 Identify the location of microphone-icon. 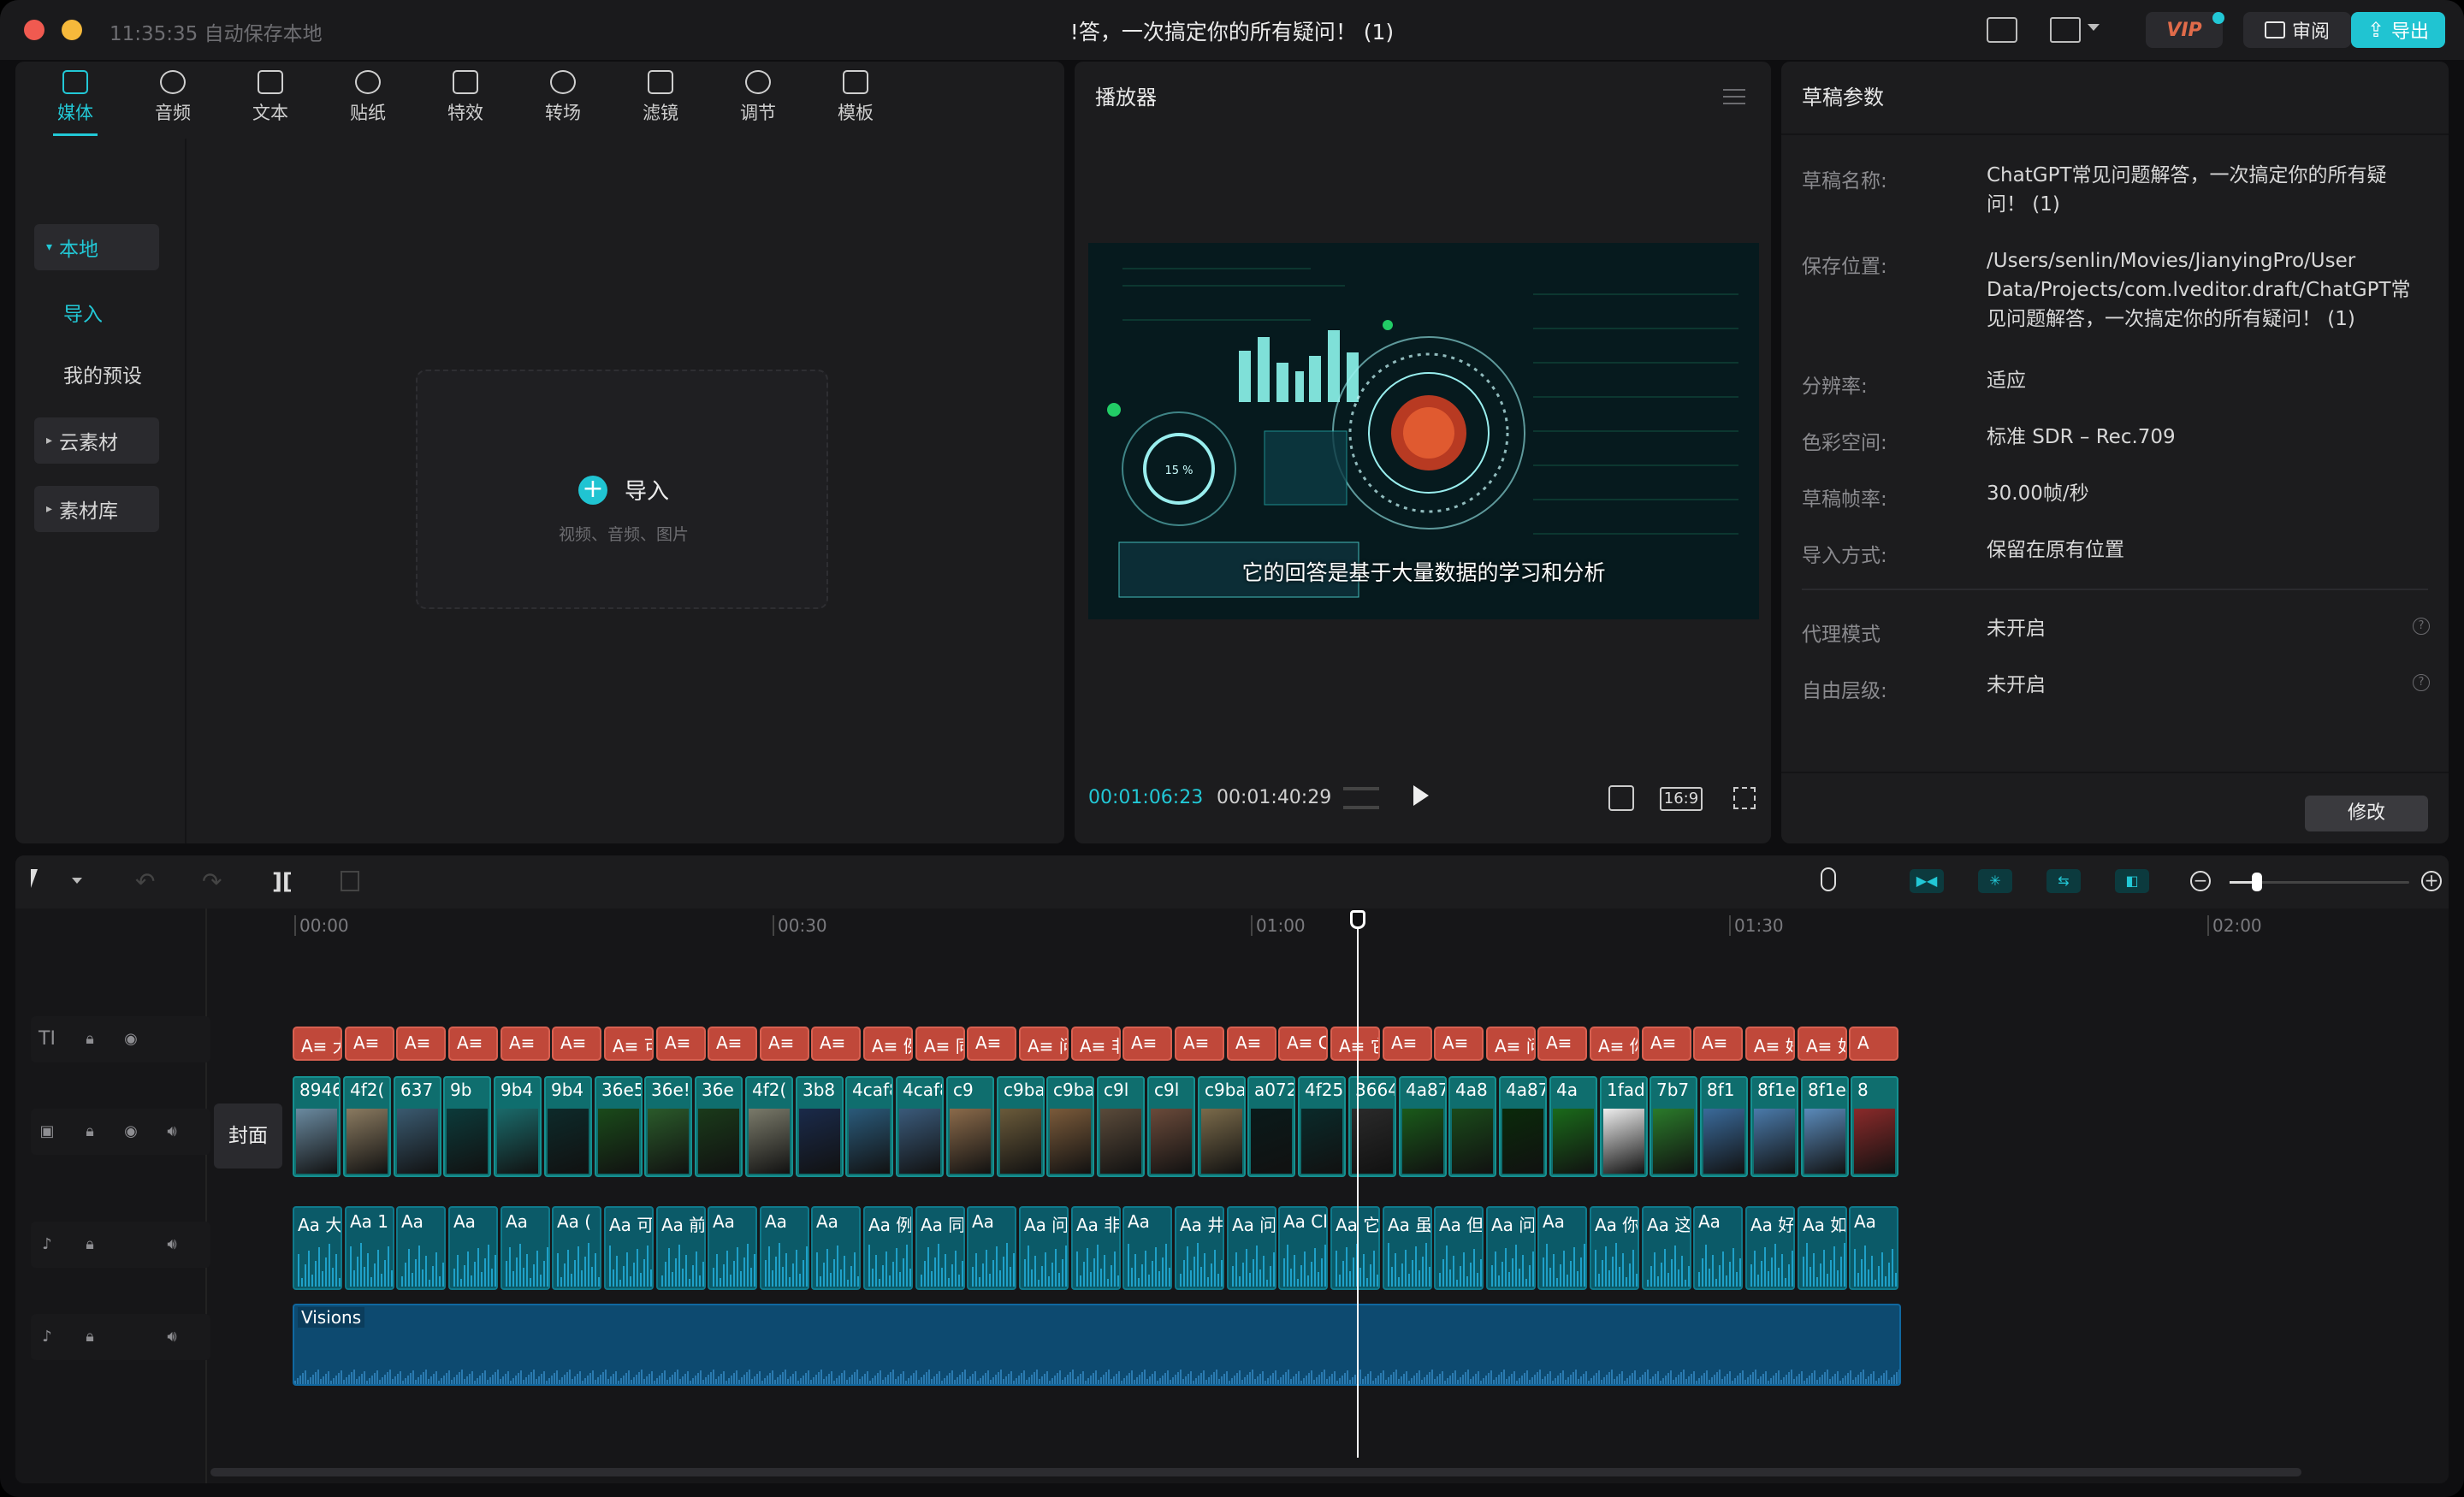
(1828, 879).